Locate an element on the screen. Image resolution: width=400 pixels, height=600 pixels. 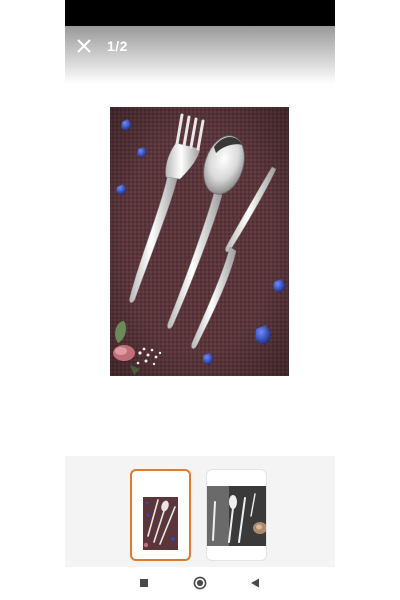
square-icon is located at coordinates (144, 583).